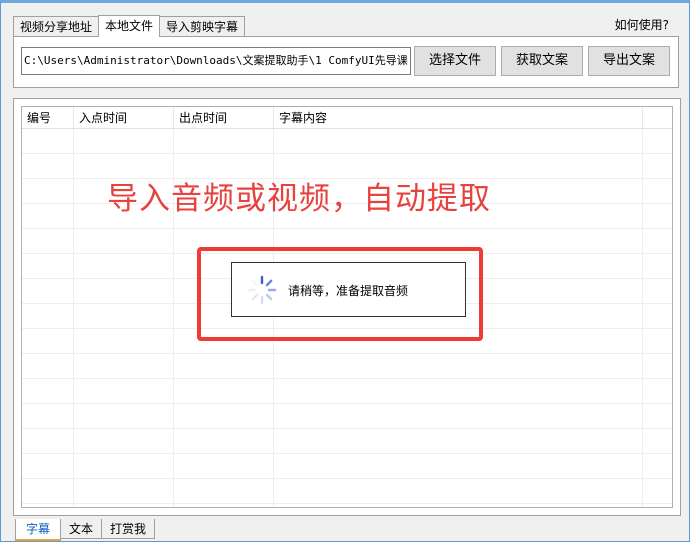 This screenshot has height=544, width=692. What do you see at coordinates (38, 530) in the screenshot?
I see `tab-subtitles: 字幕` at bounding box center [38, 530].